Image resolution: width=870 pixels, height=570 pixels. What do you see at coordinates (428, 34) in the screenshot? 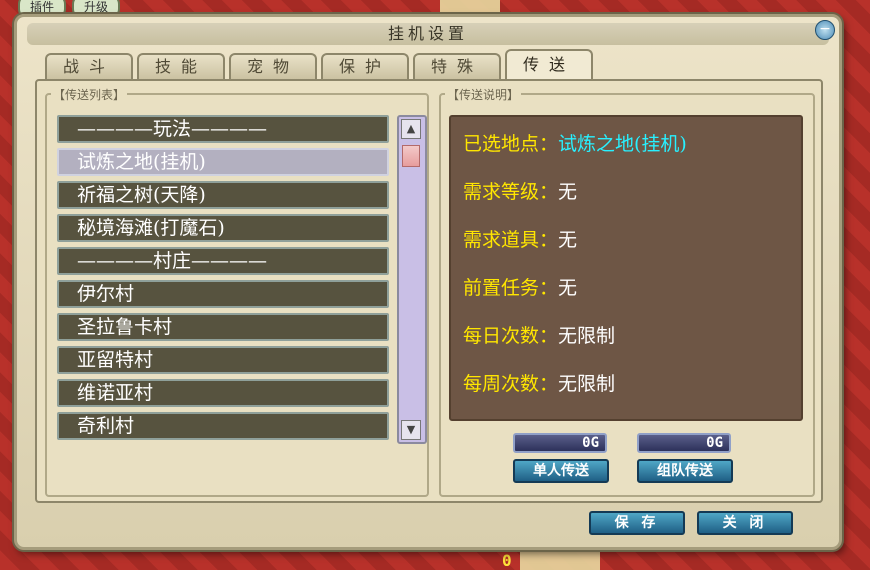
I see `window-title: 挂机设置` at bounding box center [428, 34].